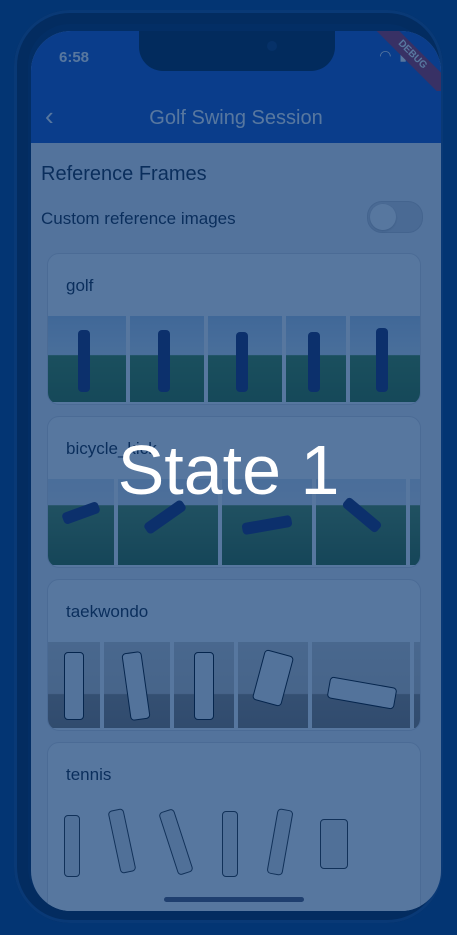 Image resolution: width=457 pixels, height=935 pixels. I want to click on card-title: bicycle_kick, so click(111, 448).